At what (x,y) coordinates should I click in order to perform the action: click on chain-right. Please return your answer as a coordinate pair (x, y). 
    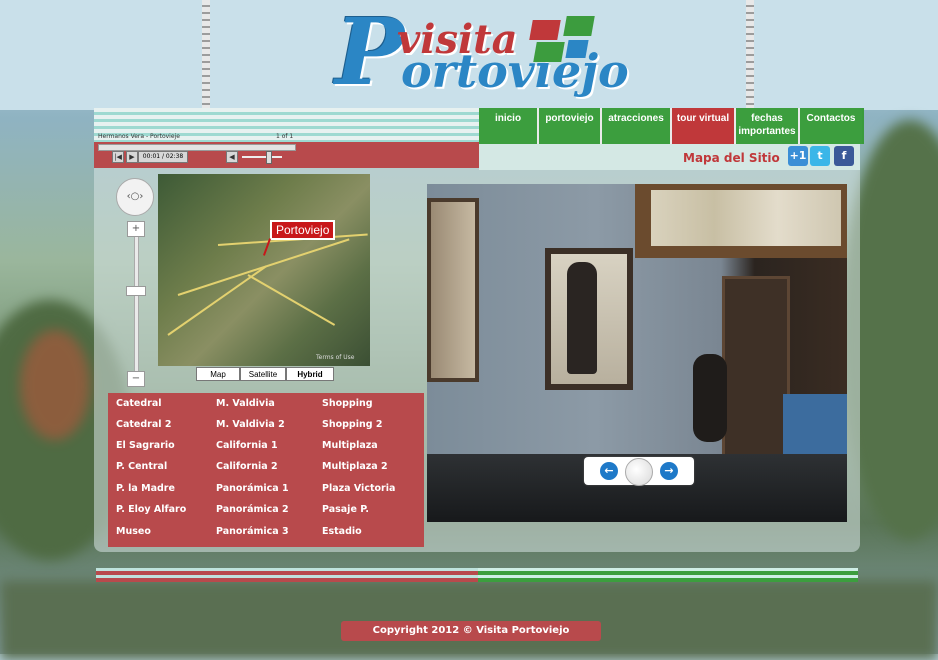
    Looking at the image, I should click on (750, 55).